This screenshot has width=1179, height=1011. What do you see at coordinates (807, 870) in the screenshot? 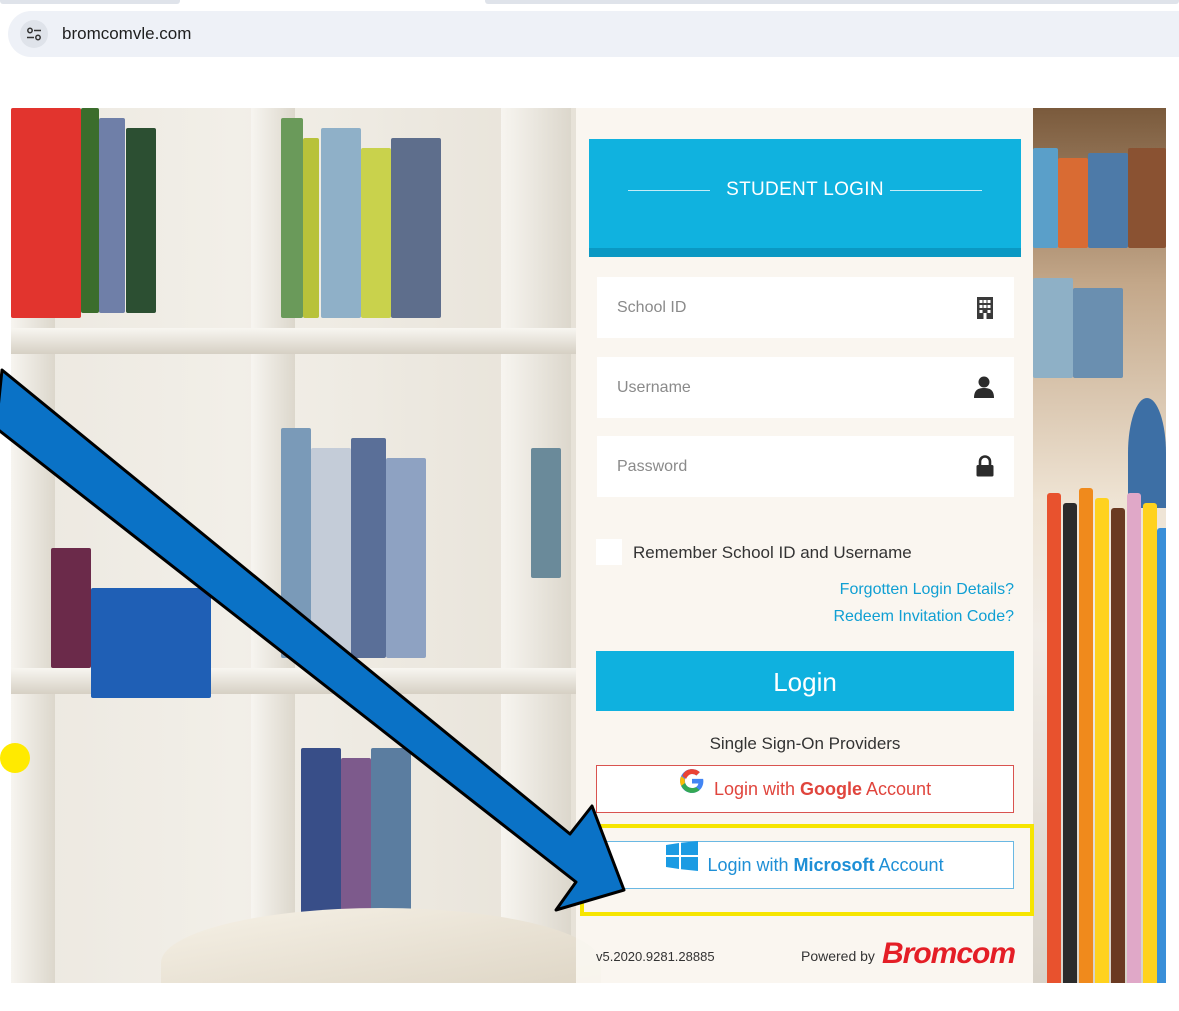
I see `annotation-highlight-box` at bounding box center [807, 870].